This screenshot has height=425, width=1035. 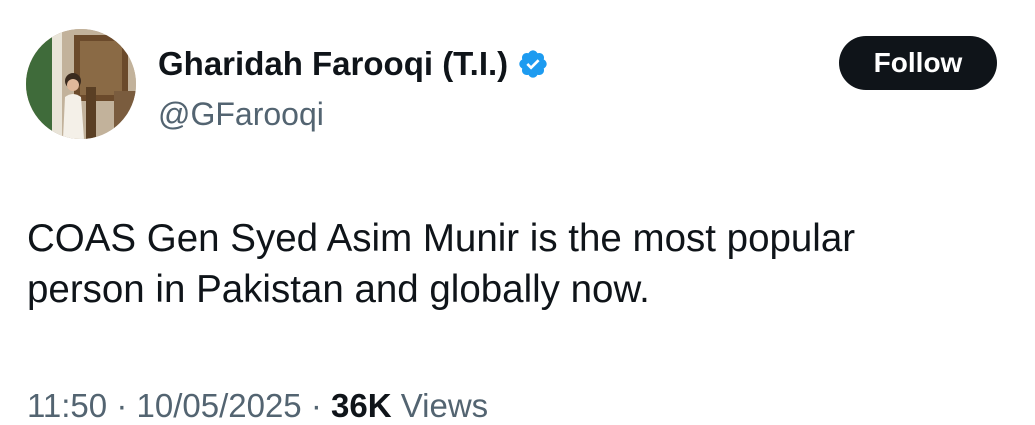 What do you see at coordinates (361, 405) in the screenshot?
I see `views-count: 36K` at bounding box center [361, 405].